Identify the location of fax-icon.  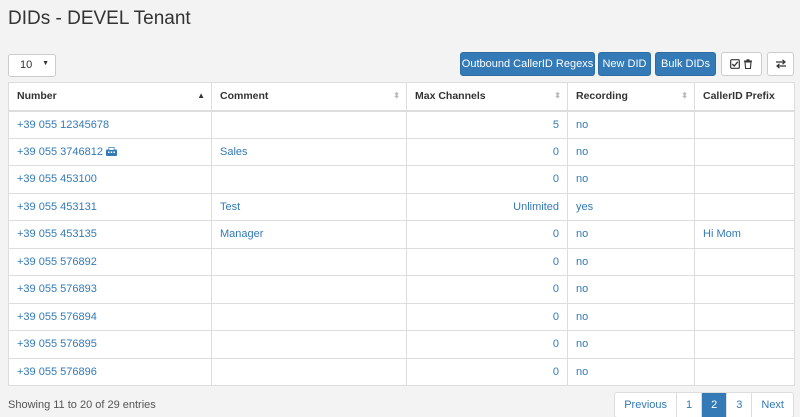
(111, 152).